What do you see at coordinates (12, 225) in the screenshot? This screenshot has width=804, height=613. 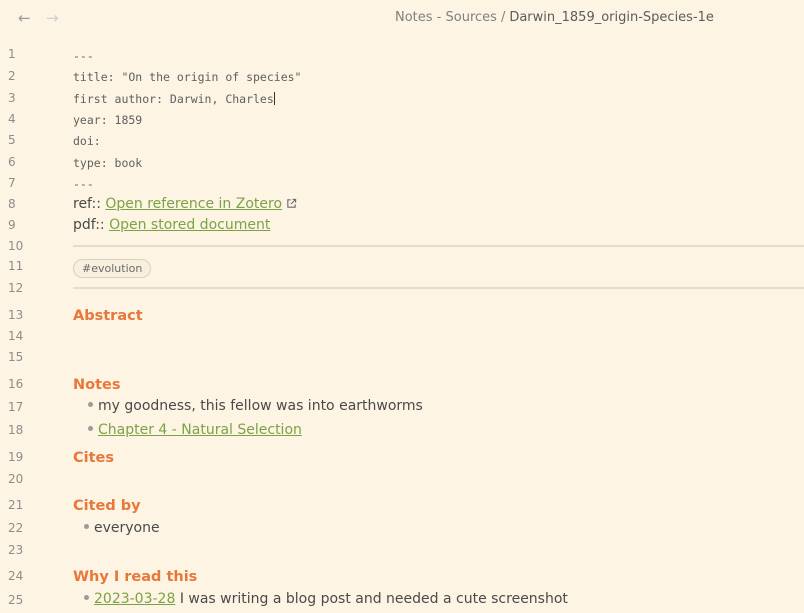 I see `line-number: 9` at bounding box center [12, 225].